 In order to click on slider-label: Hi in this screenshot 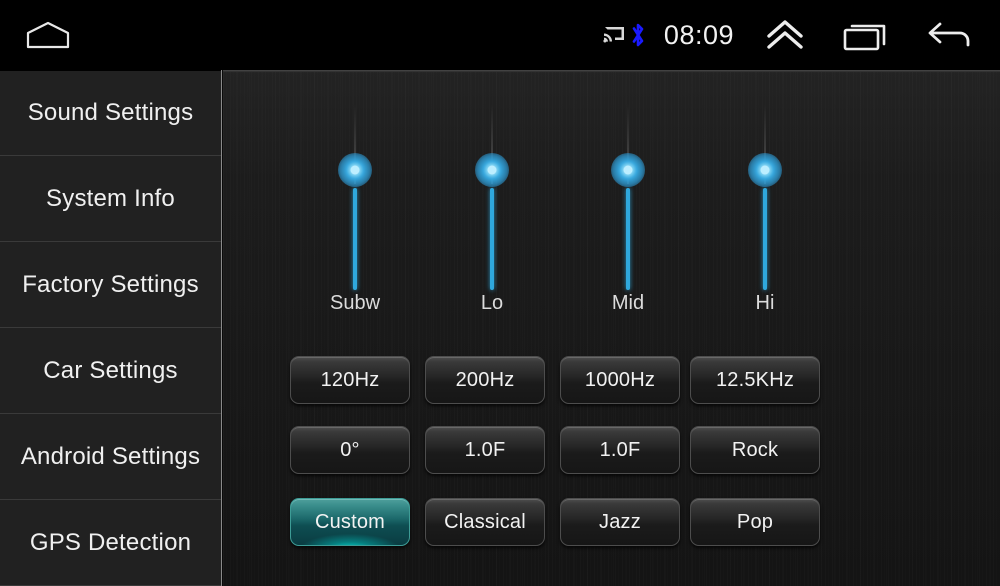, I will do `click(765, 303)`.